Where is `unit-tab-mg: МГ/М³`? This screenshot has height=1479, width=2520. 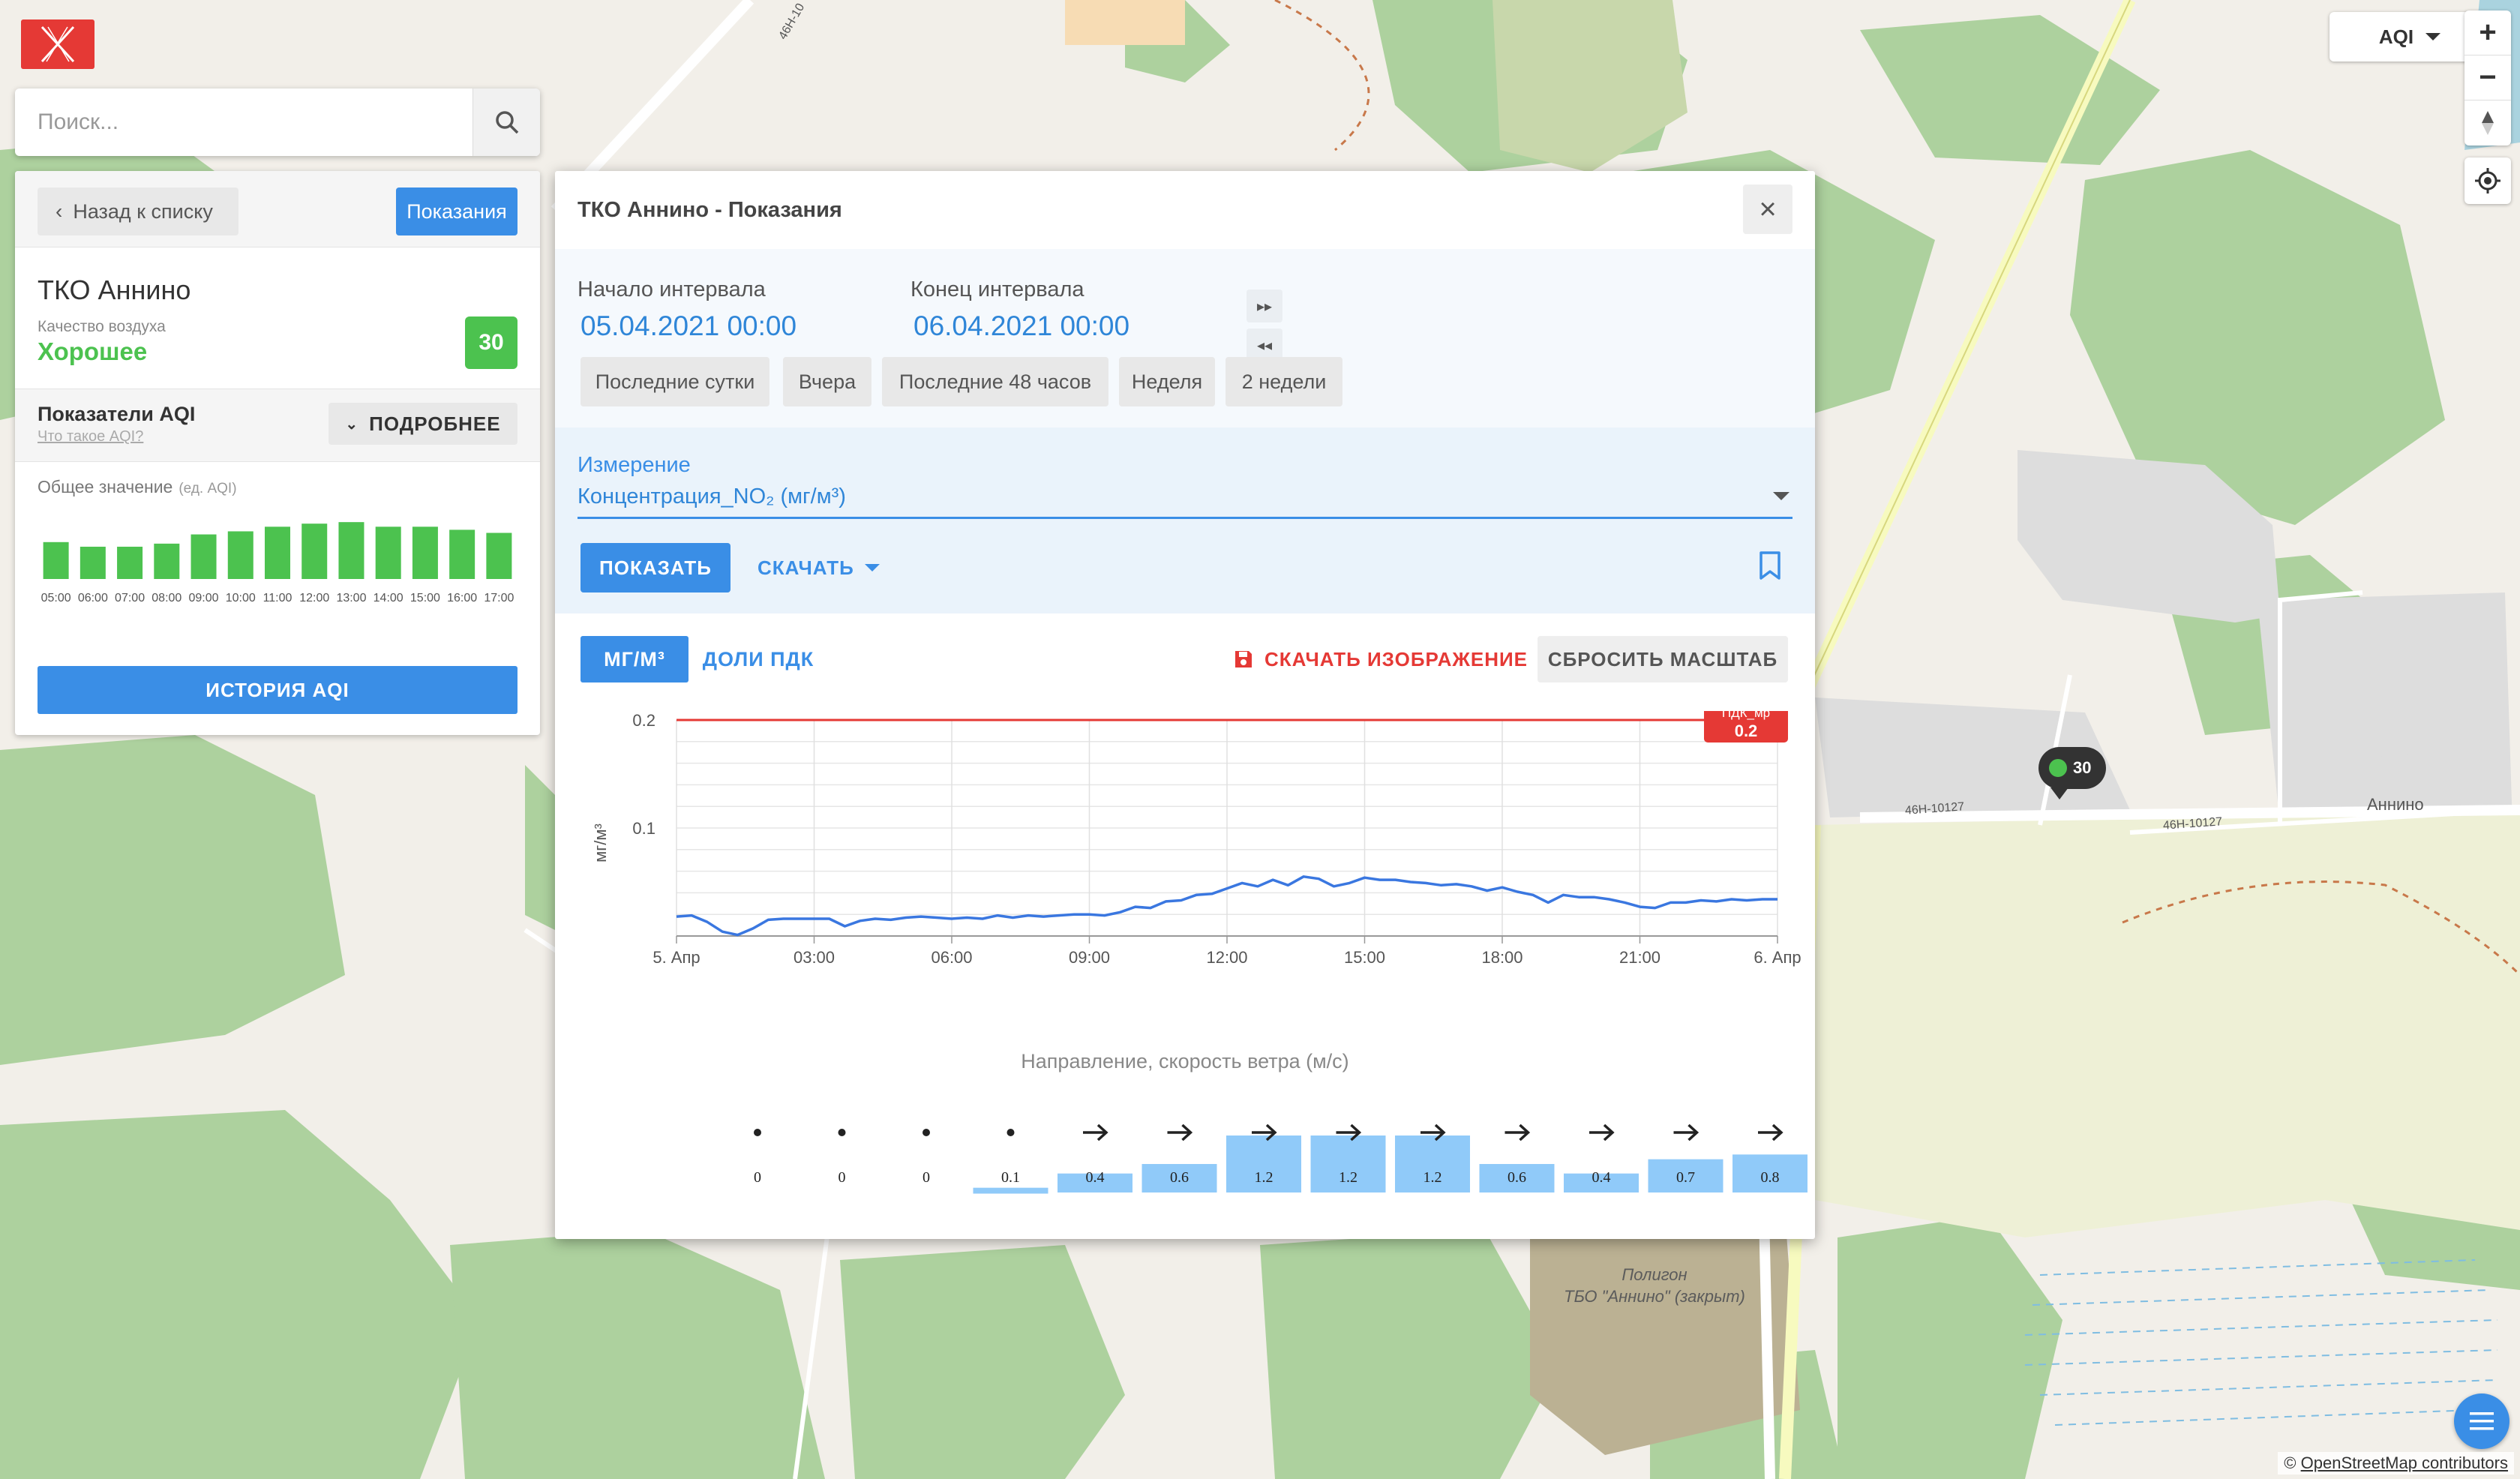 unit-tab-mg: МГ/М³ is located at coordinates (634, 659).